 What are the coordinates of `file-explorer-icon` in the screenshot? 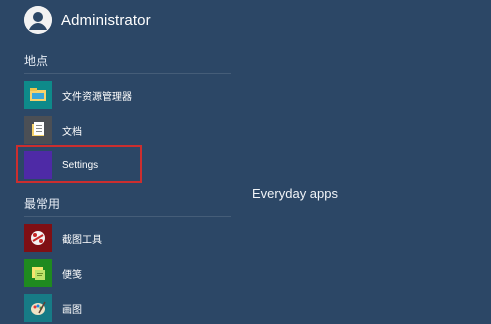 It's located at (38, 95).